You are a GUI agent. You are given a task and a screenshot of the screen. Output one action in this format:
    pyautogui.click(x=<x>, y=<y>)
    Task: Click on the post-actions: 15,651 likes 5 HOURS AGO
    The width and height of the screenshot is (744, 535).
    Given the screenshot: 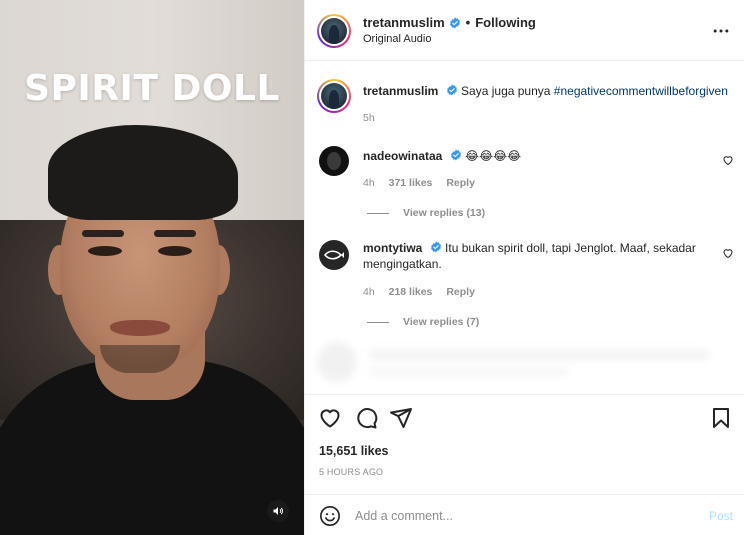 What is the action you would take?
    pyautogui.click(x=524, y=444)
    